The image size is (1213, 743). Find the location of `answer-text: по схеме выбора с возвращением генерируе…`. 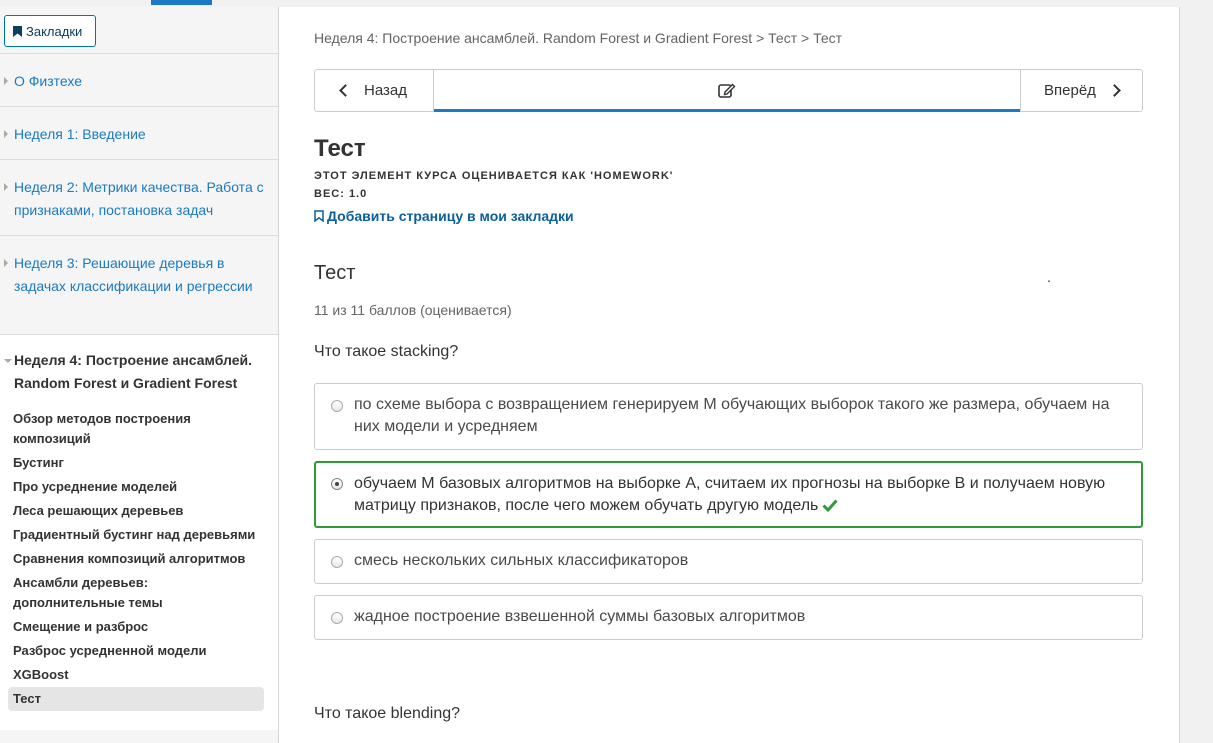

answer-text: по схеме выбора с возвращением генерируе… is located at coordinates (732, 415).